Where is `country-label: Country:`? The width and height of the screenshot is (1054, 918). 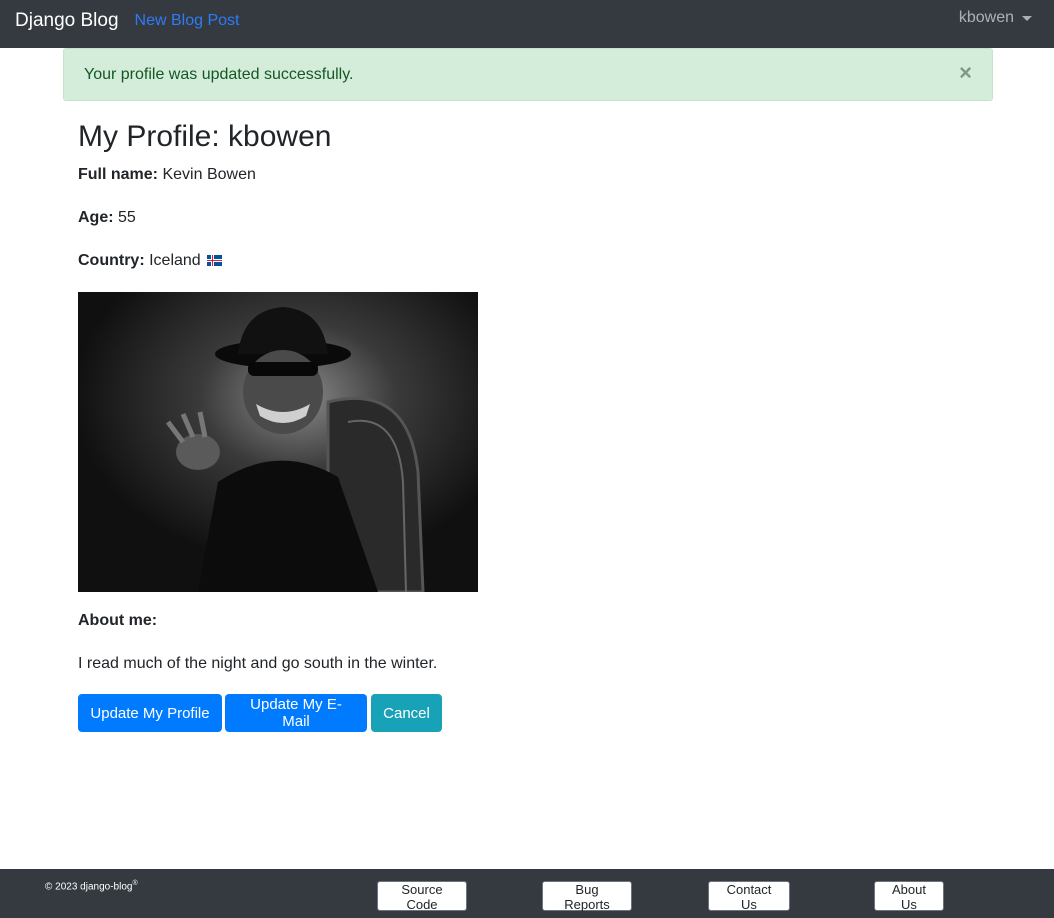
country-label: Country: is located at coordinates (111, 260).